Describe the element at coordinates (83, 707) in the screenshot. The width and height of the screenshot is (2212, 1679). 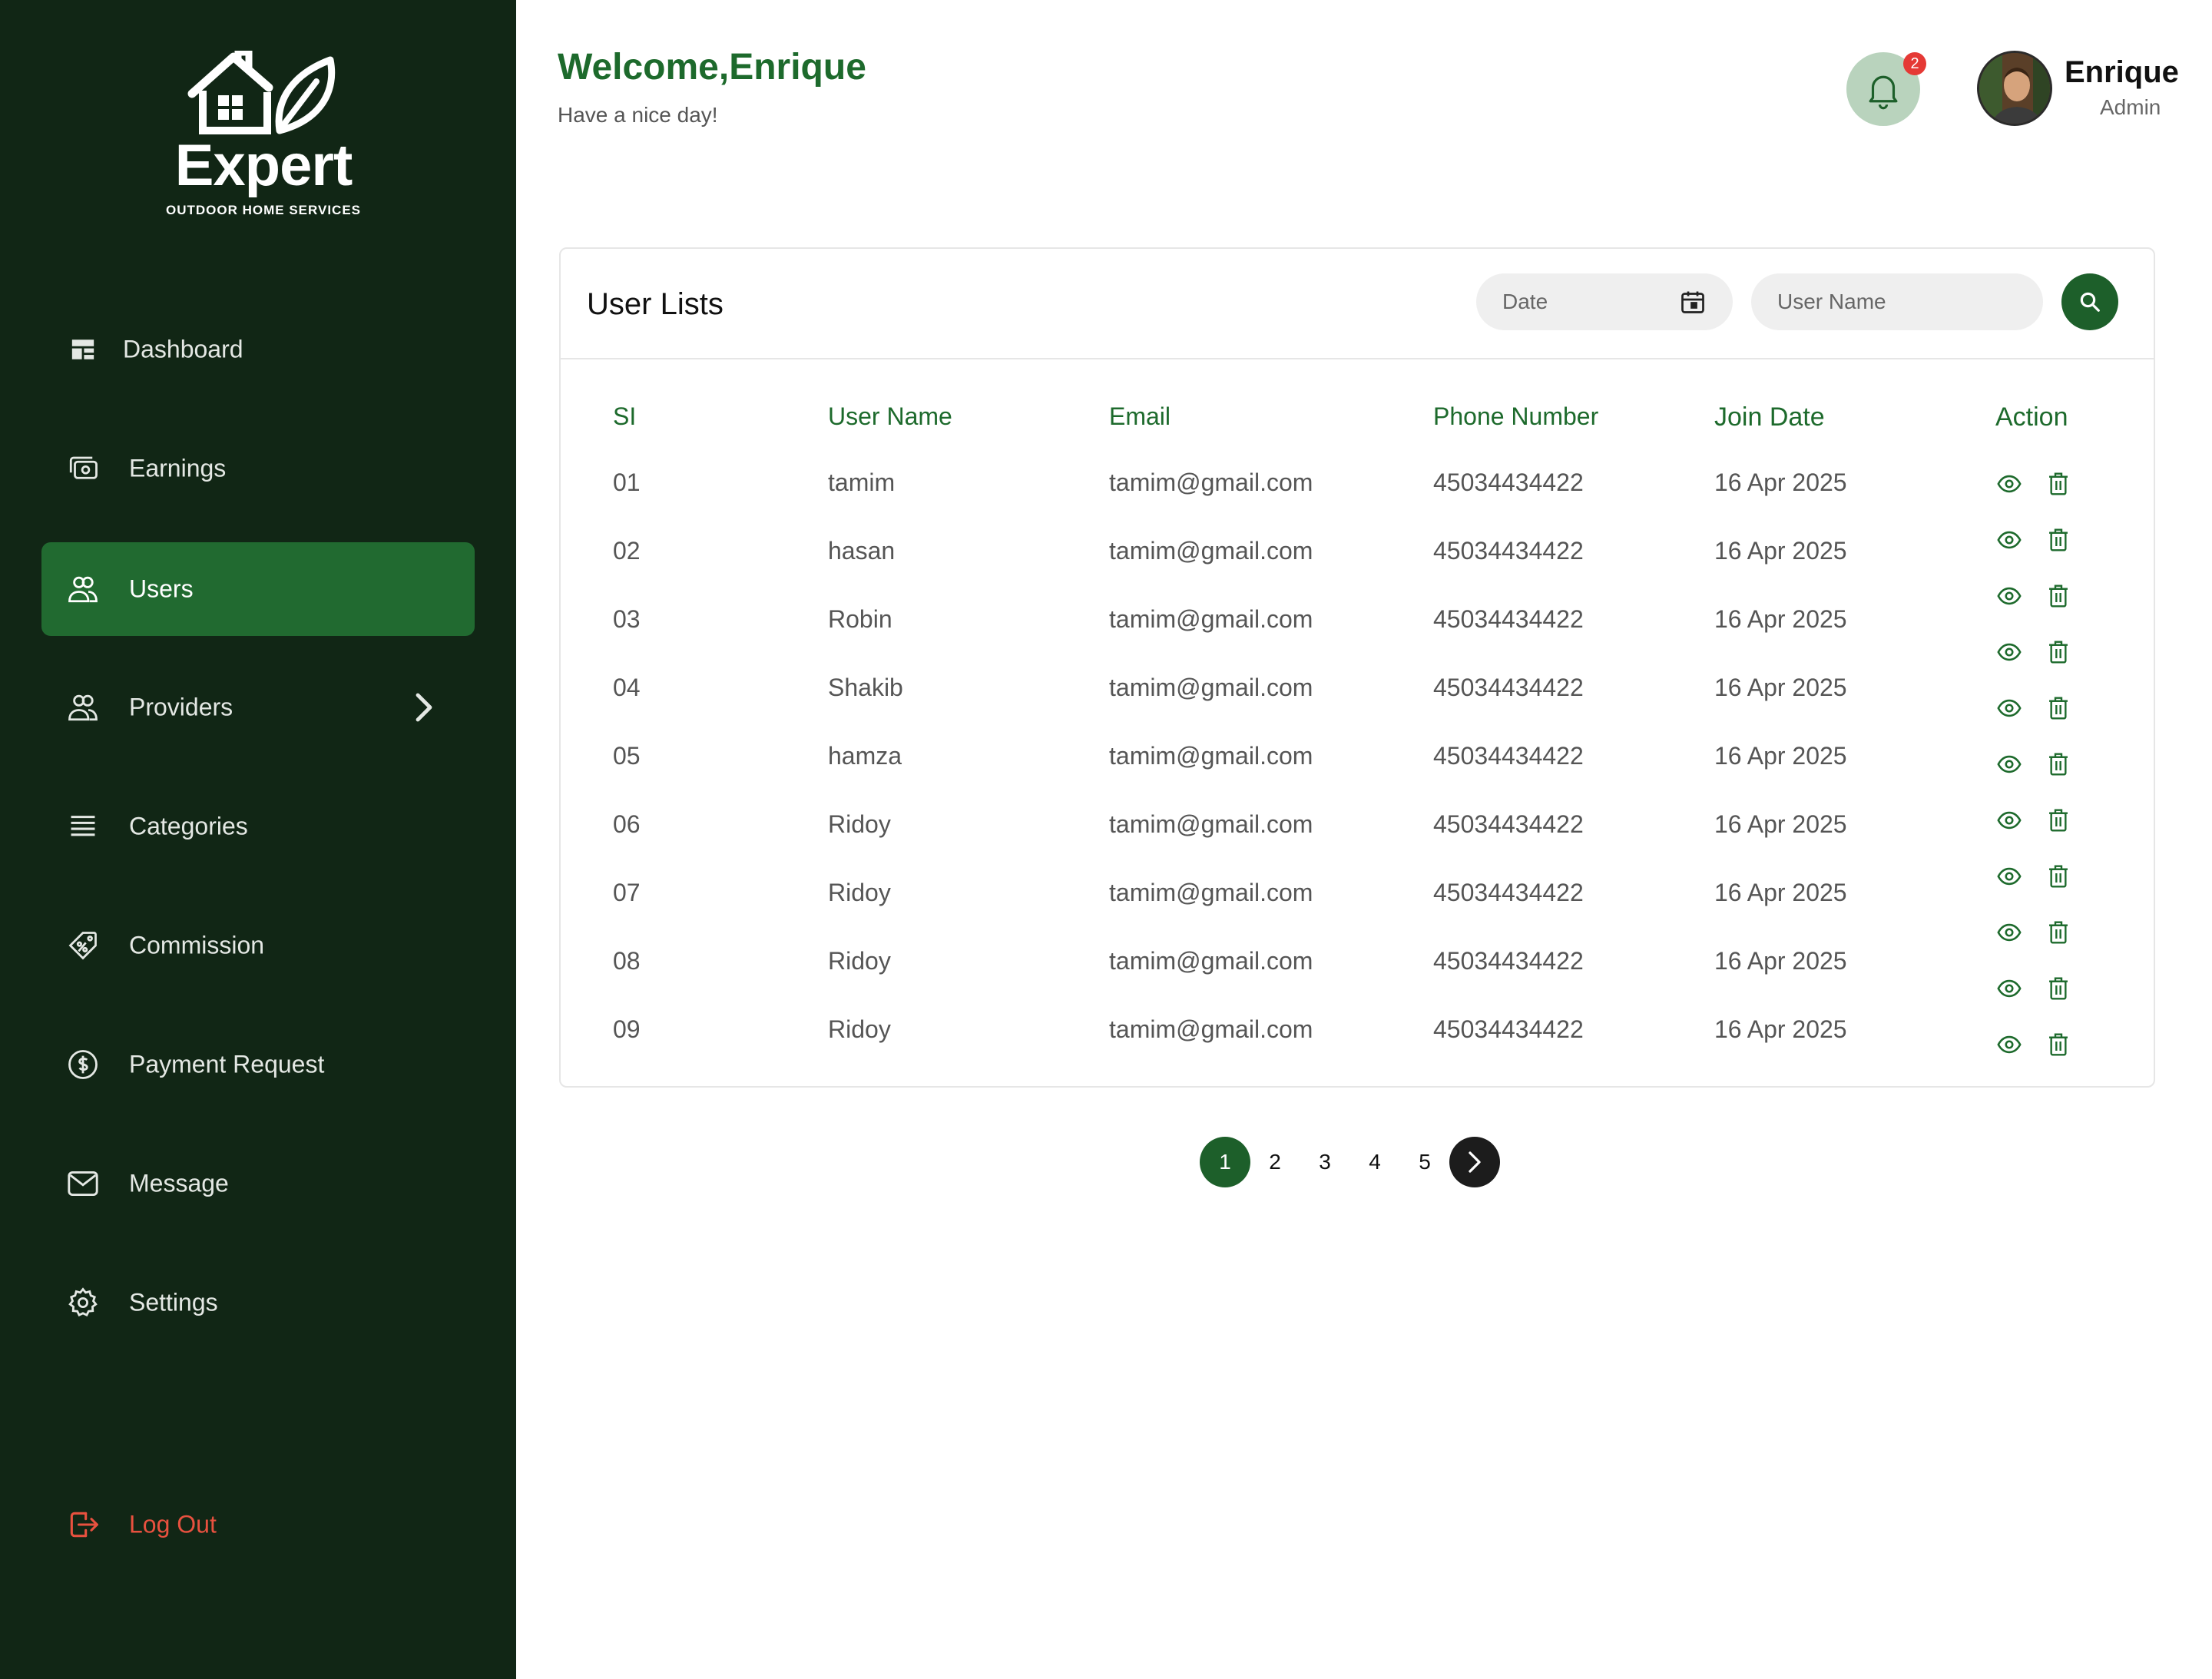
I see `providers-icon` at that location.